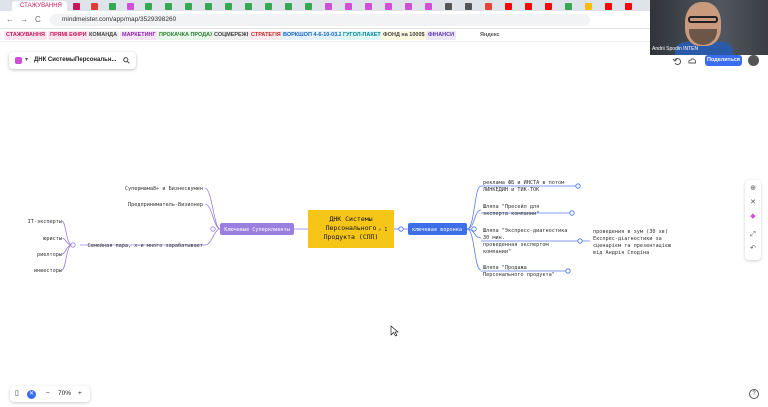 Image resolution: width=768 pixels, height=407 pixels. What do you see at coordinates (49, 255) in the screenshot?
I see `left-sub-item: риелторы` at bounding box center [49, 255].